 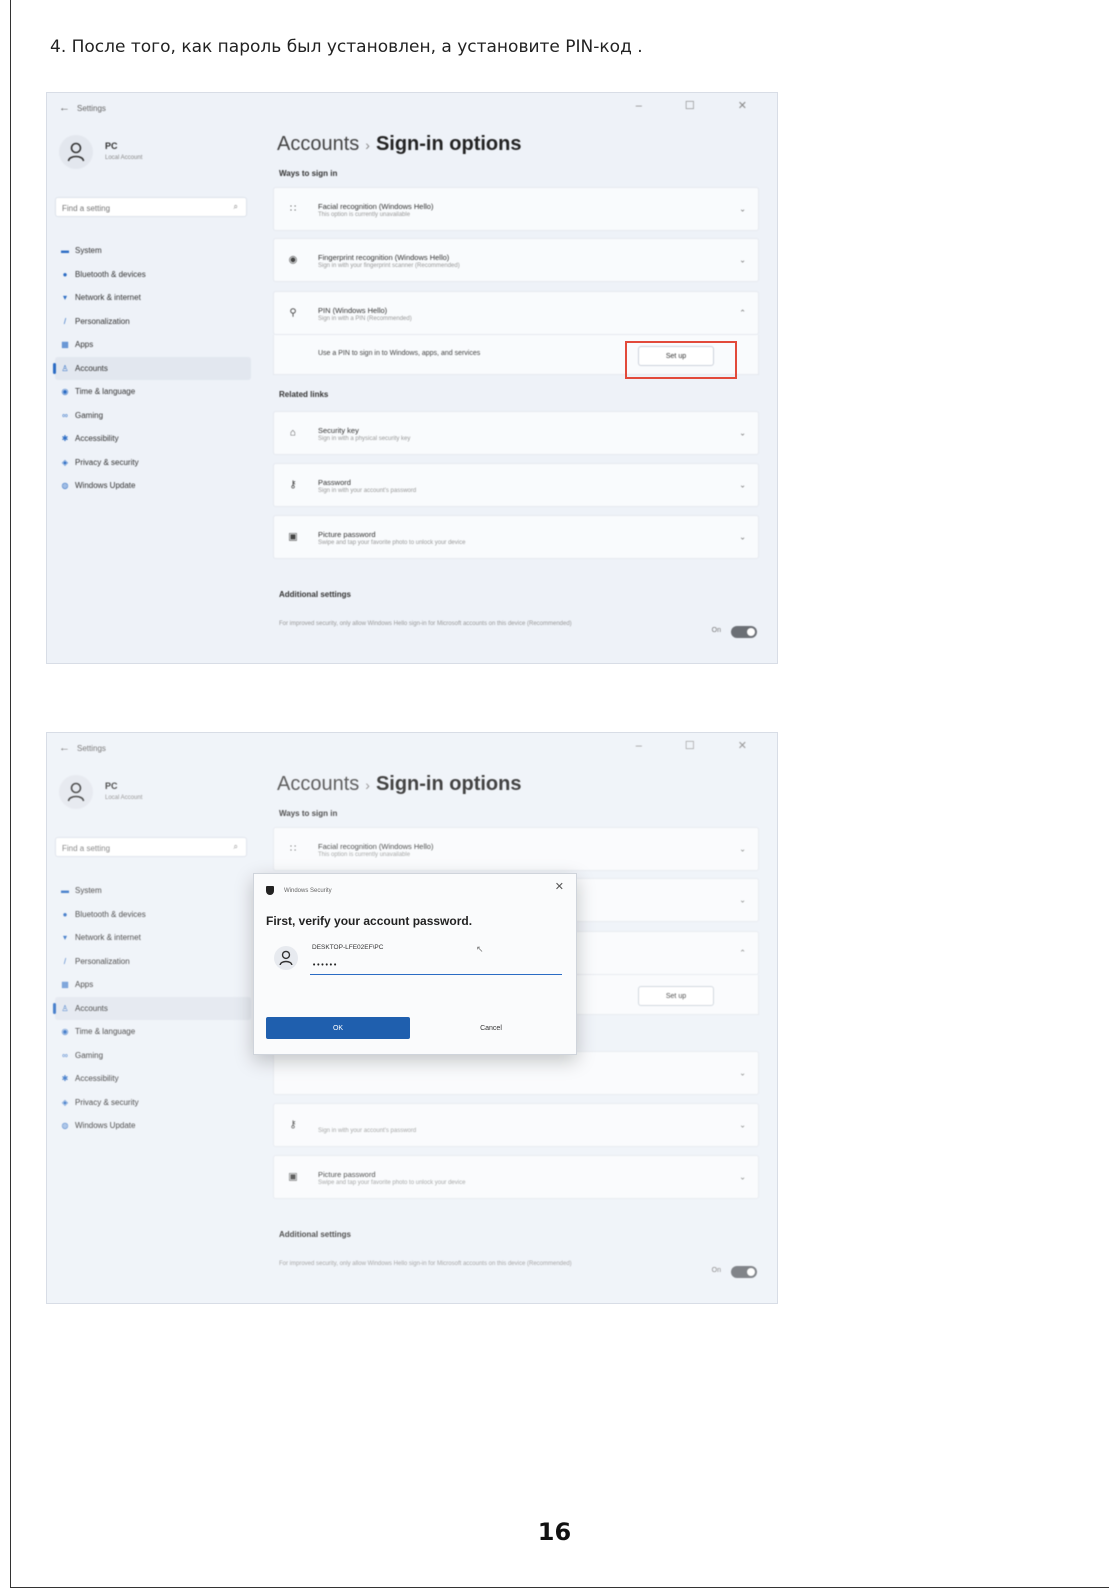 I want to click on picture-icon: ▣, so click(x=293, y=537).